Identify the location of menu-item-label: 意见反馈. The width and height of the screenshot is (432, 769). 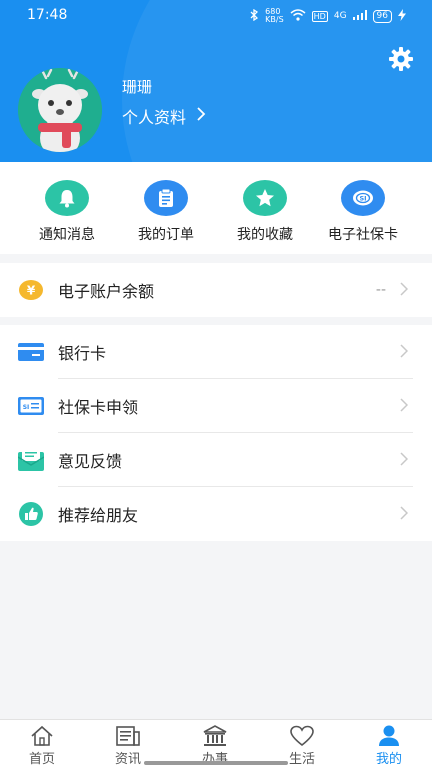
(90, 461).